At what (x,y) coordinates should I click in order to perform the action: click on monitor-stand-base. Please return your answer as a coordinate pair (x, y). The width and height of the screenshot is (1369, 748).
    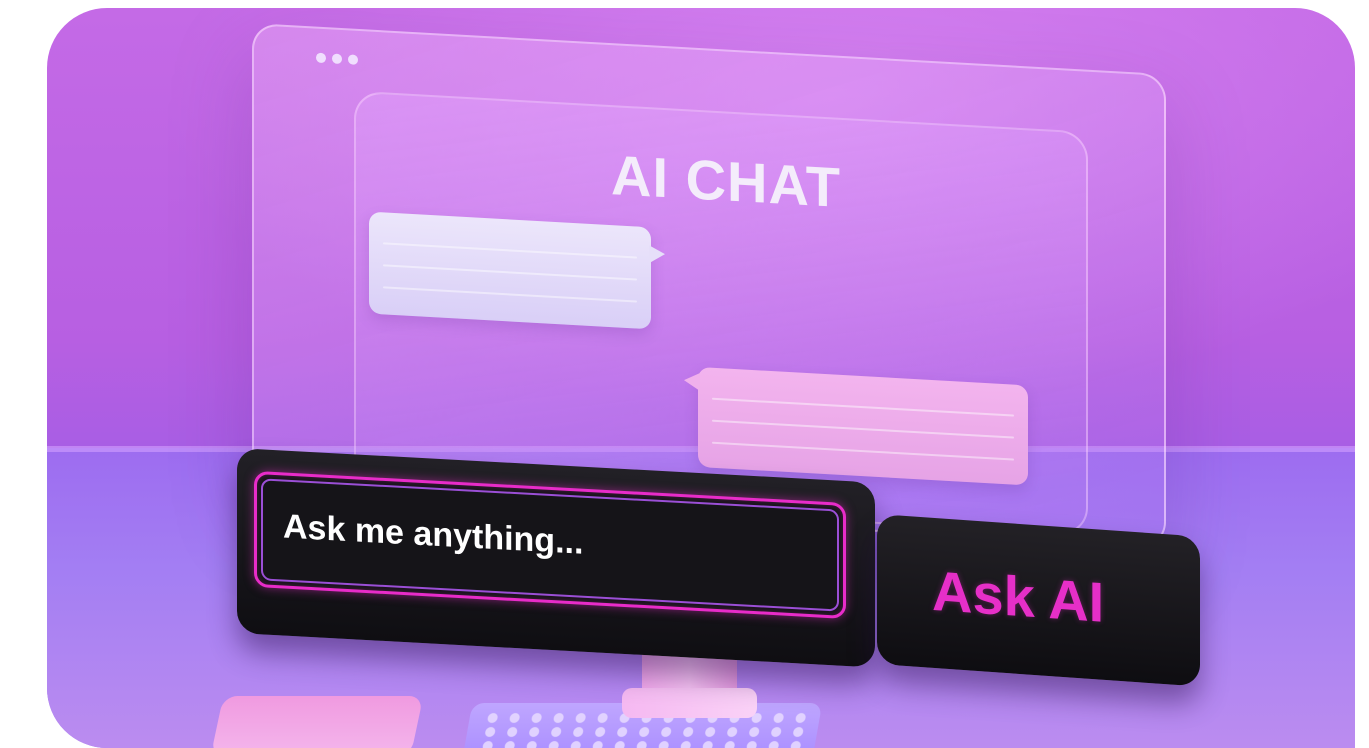
    Looking at the image, I should click on (689, 703).